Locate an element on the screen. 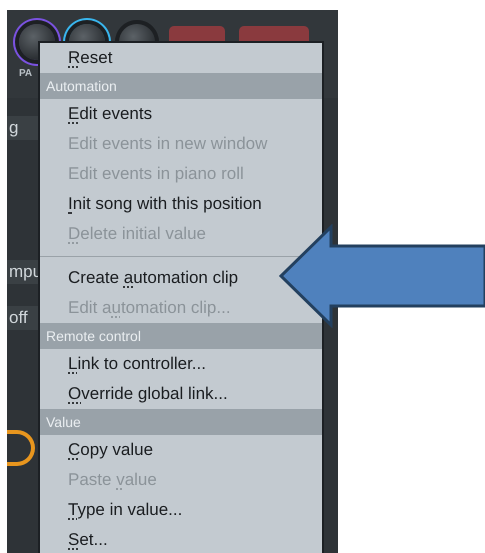 The image size is (485, 553). knob-label: PA is located at coordinates (25, 73).